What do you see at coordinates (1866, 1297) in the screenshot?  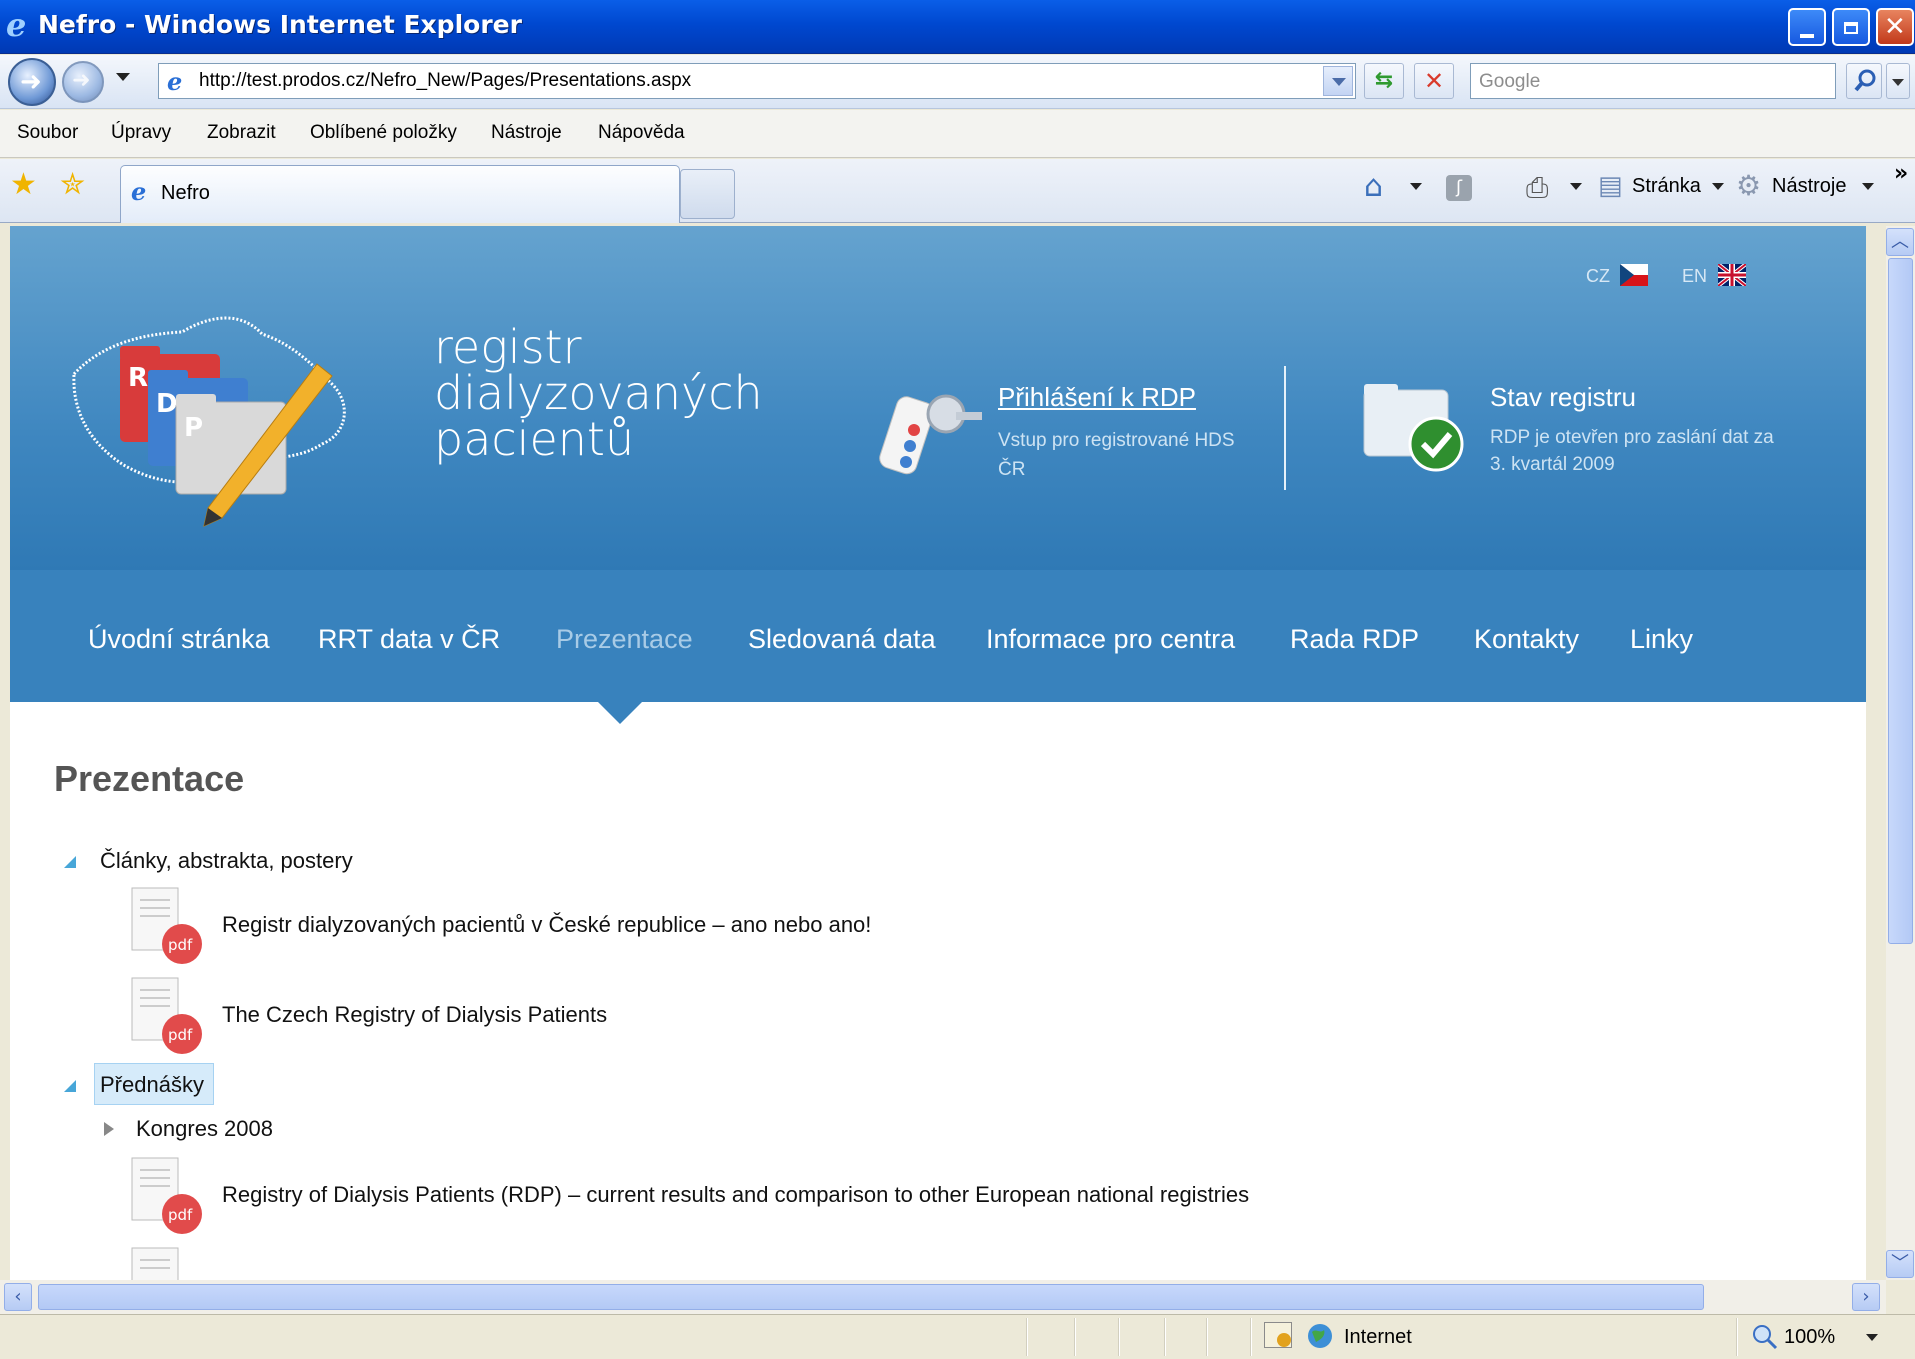 I see `scroll-right-button: ›` at bounding box center [1866, 1297].